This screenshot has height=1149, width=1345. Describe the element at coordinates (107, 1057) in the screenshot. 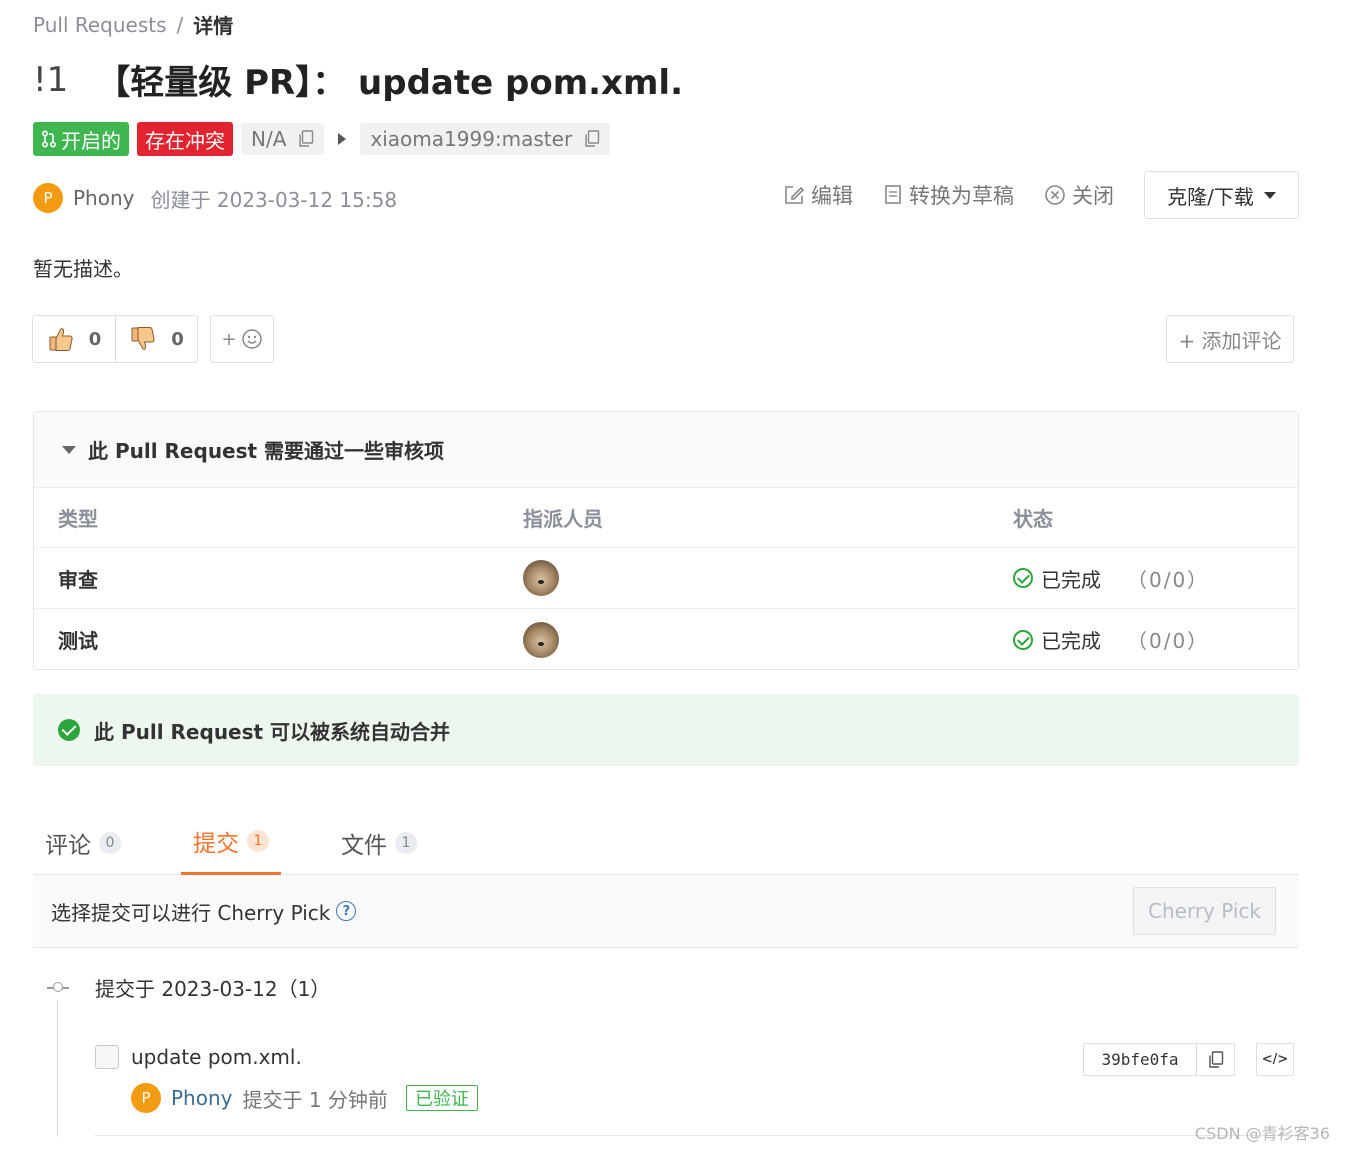

I see `commit-checkbox` at that location.